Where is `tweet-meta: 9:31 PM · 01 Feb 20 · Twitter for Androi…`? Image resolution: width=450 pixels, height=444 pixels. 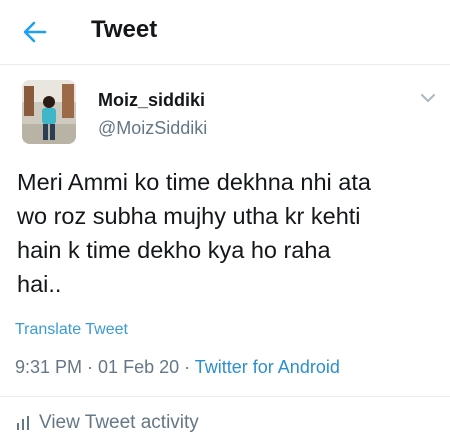 tweet-meta: 9:31 PM · 01 Feb 20 · Twitter for Androi… is located at coordinates (177, 367).